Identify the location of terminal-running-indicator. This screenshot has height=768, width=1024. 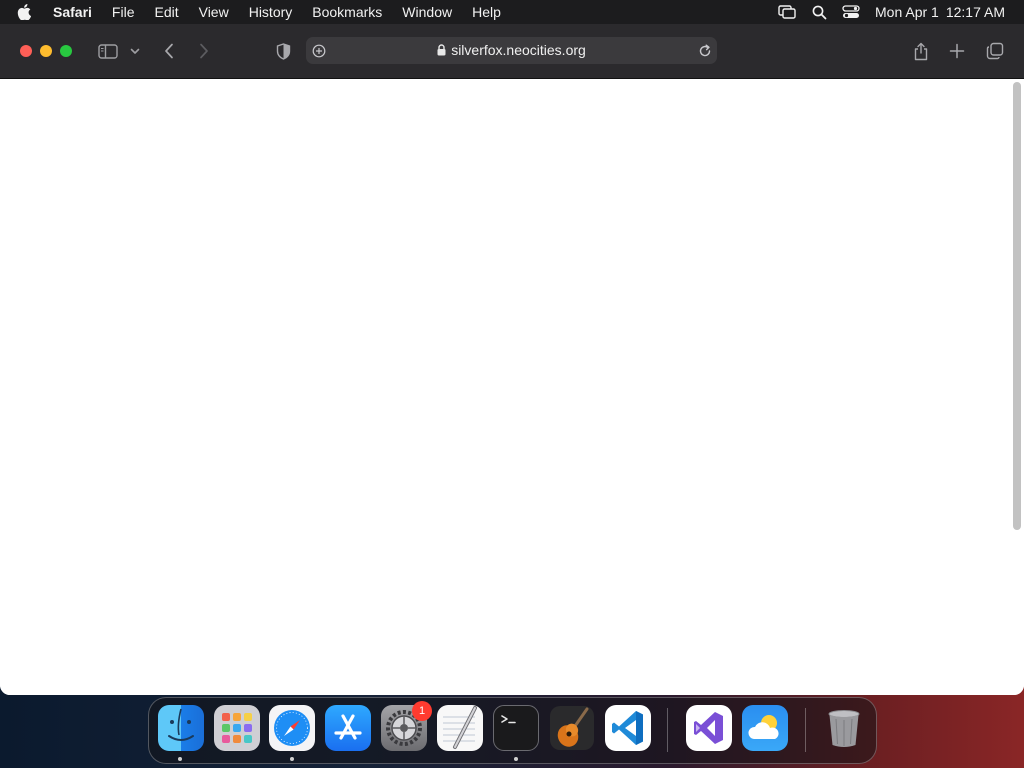
(516, 759).